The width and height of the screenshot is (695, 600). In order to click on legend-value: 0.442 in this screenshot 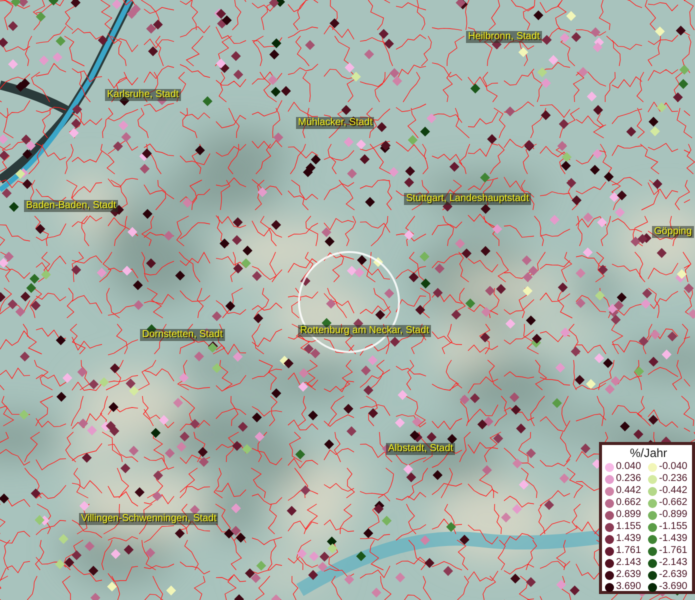, I will do `click(629, 491)`.